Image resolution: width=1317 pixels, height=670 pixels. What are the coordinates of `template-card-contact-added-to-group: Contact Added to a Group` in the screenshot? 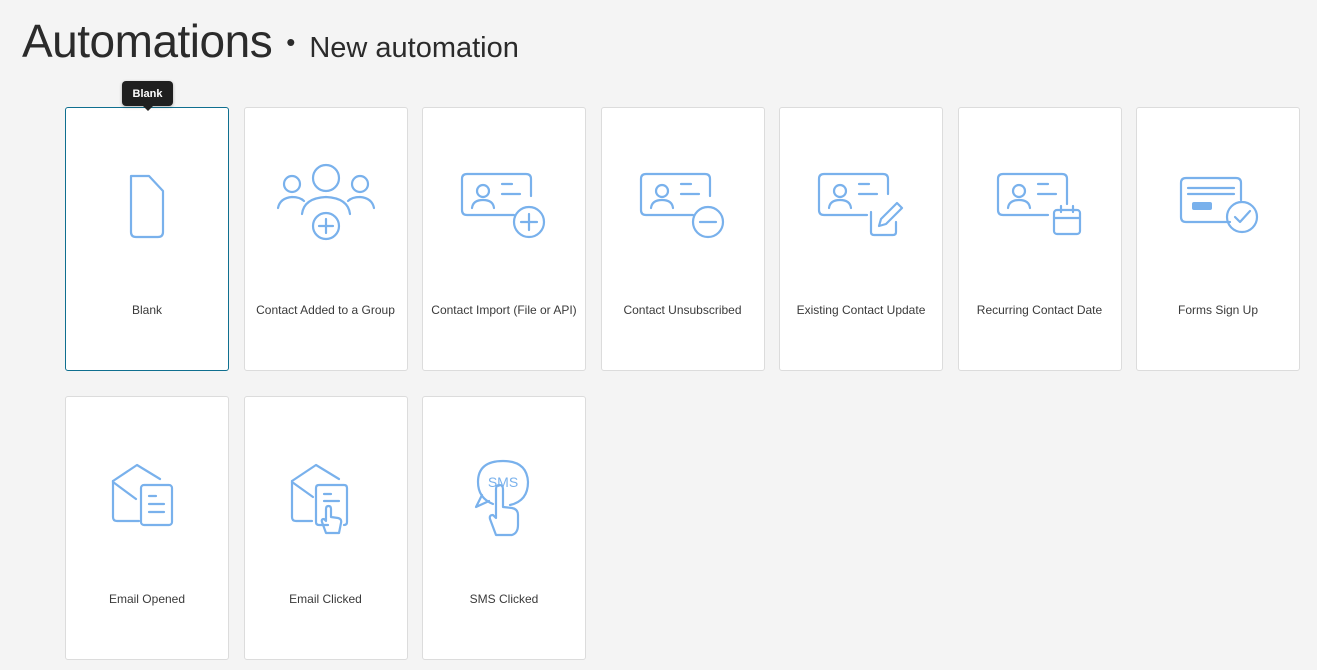 It's located at (325, 239).